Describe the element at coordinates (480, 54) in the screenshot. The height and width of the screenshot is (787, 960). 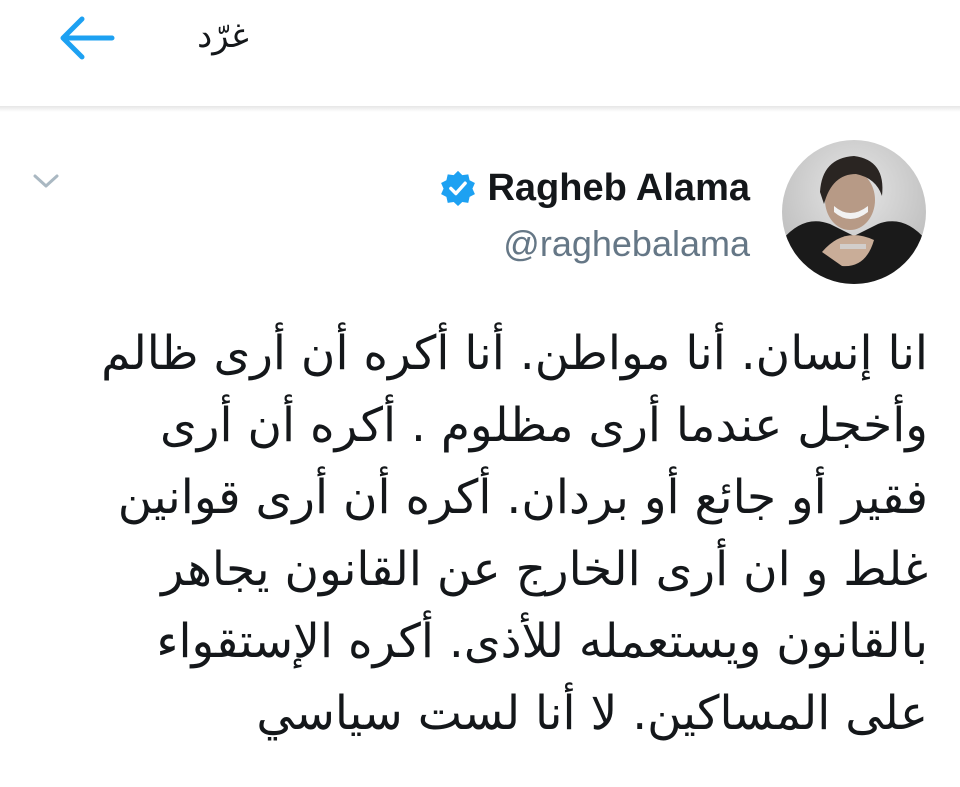
I see `top-bar: غرّد` at that location.